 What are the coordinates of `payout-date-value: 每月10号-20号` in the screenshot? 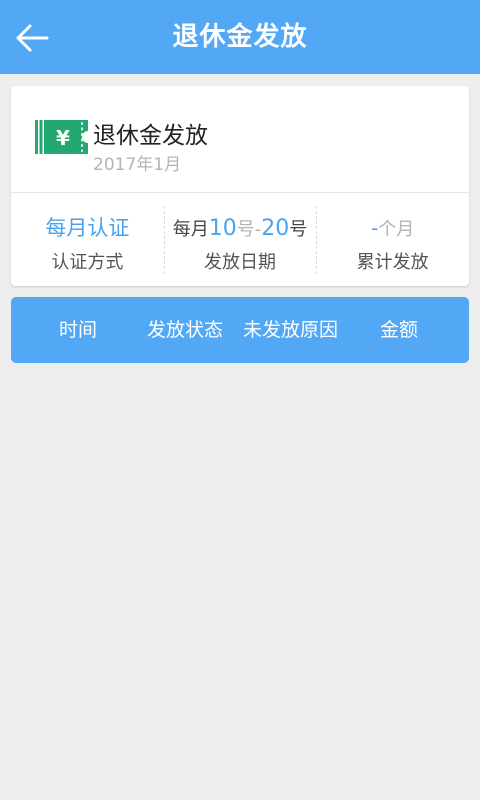 It's located at (240, 228).